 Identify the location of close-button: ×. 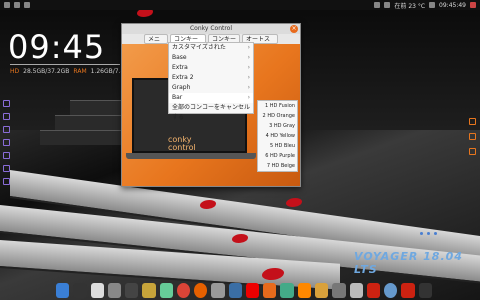
(294, 29).